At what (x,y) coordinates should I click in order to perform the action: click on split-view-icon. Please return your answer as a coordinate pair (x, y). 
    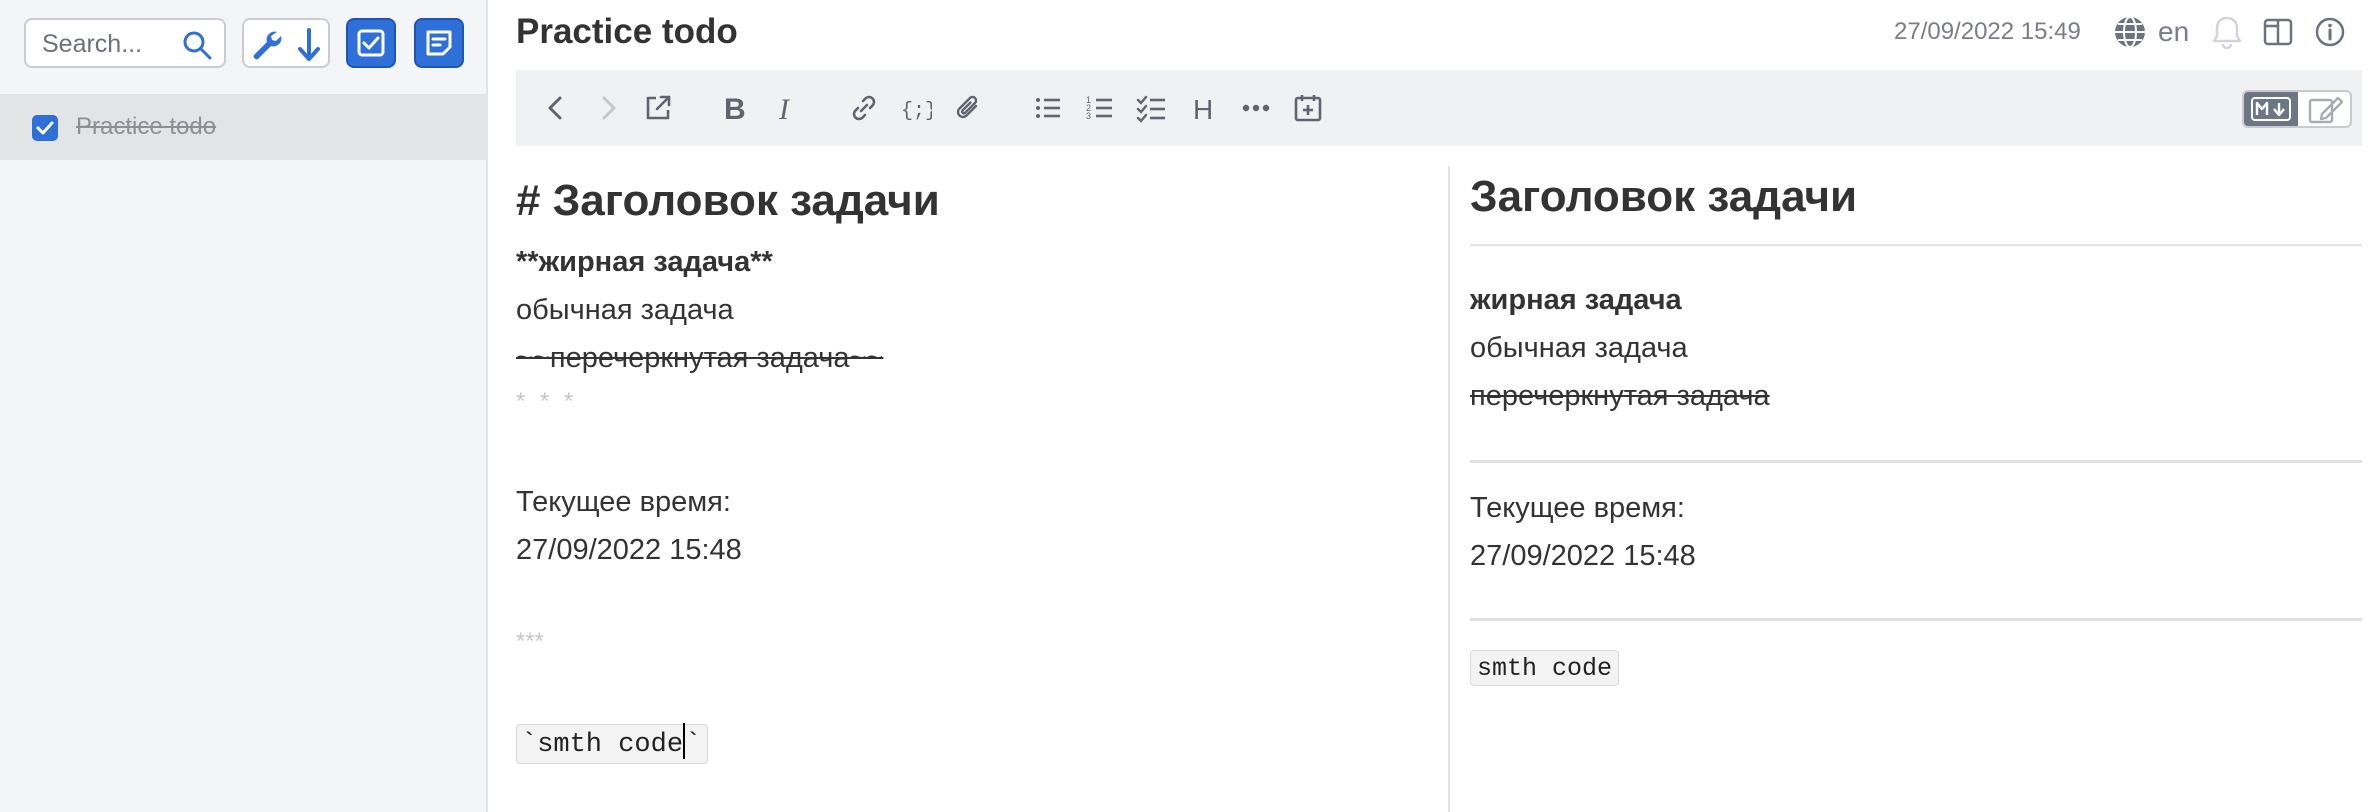
    Looking at the image, I should click on (2278, 32).